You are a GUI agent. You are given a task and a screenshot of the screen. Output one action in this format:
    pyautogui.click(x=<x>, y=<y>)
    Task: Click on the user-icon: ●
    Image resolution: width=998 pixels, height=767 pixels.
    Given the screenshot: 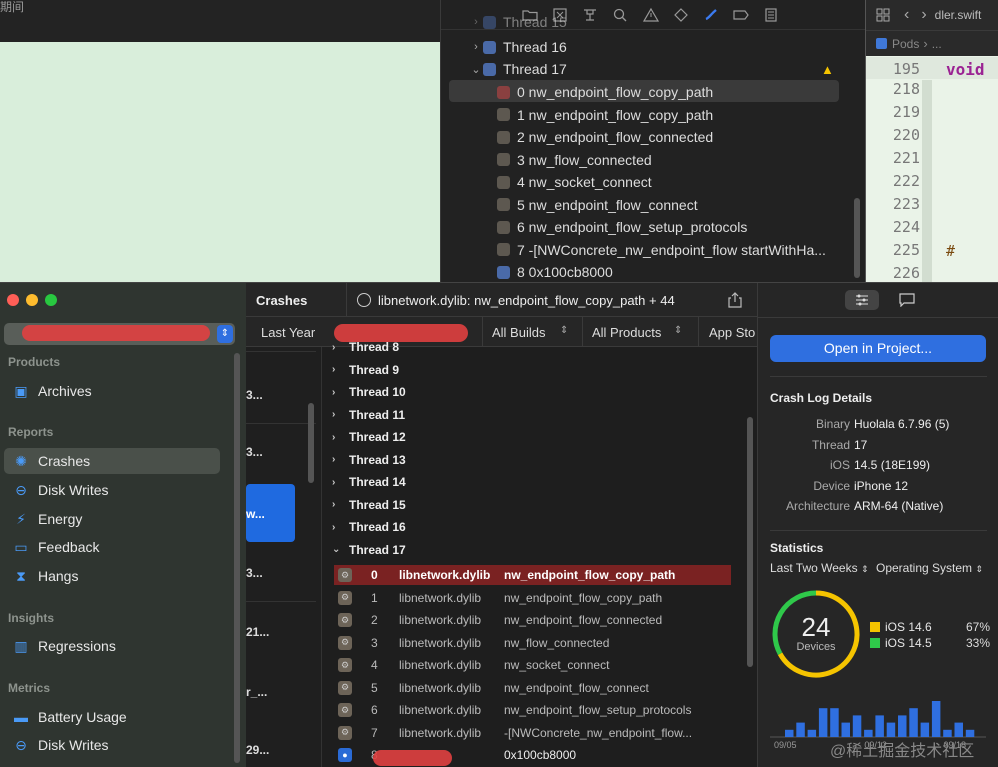 What is the action you would take?
    pyautogui.click(x=345, y=755)
    